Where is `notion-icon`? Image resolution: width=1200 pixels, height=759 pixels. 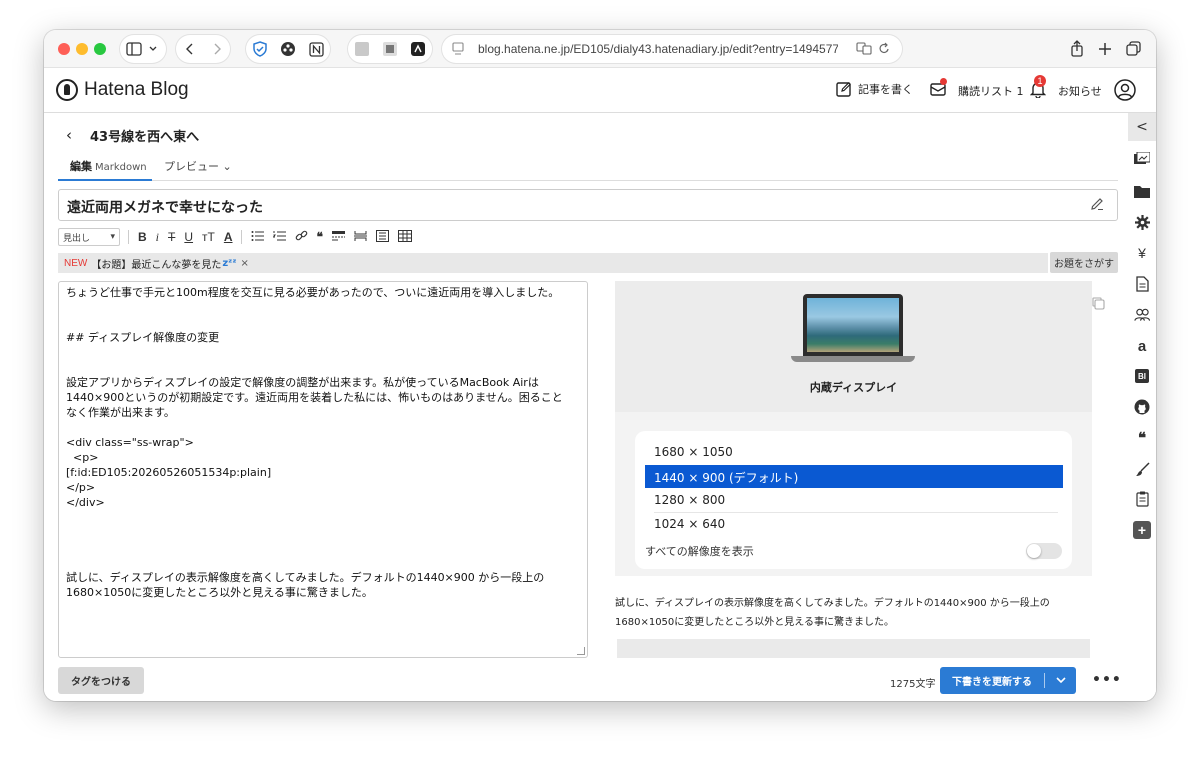
notion-icon is located at coordinates (316, 49).